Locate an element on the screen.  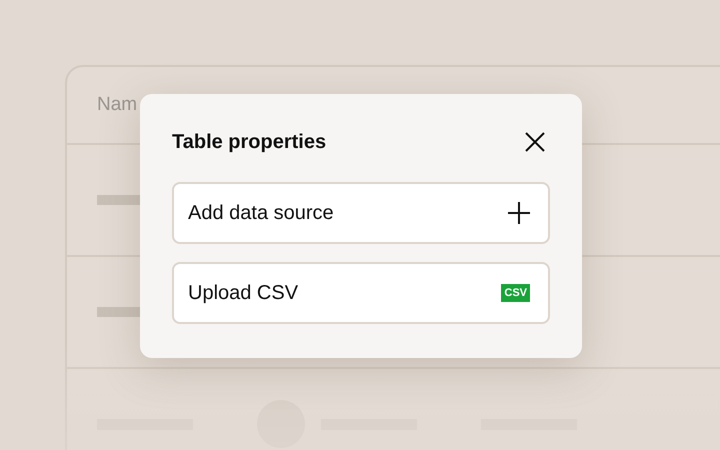
option-button: Upload CSV CSV is located at coordinates (361, 293).